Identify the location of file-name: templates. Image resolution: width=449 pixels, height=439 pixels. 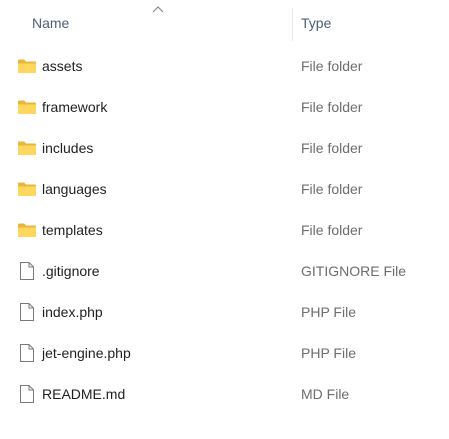
(72, 230).